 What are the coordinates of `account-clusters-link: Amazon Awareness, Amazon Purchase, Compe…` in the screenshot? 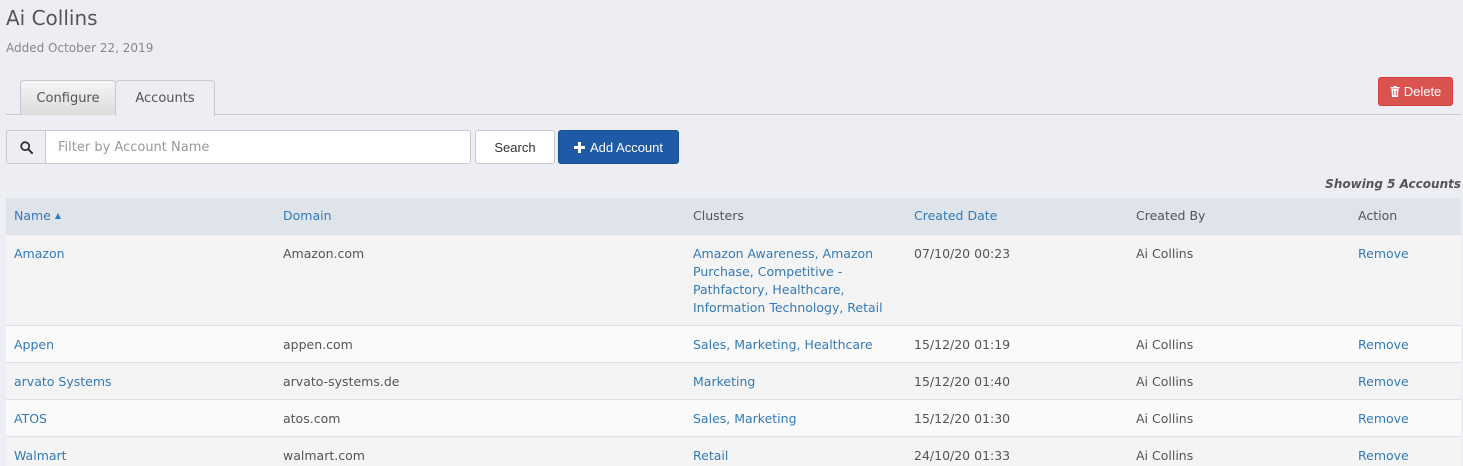 It's located at (793, 281).